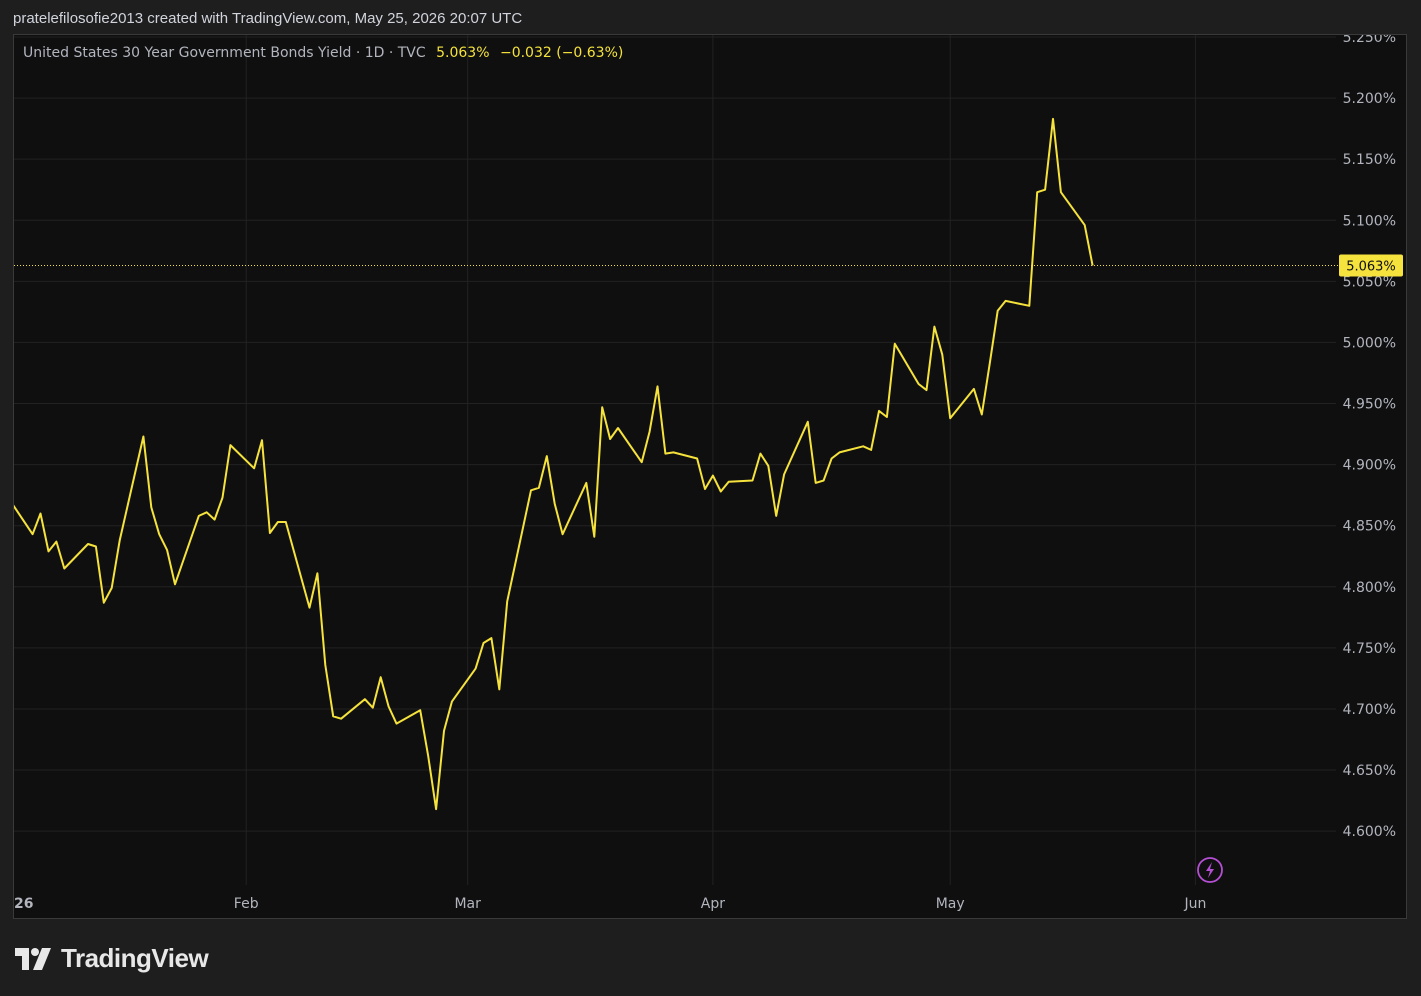 This screenshot has height=996, width=1421. Describe the element at coordinates (1369, 221) in the screenshot. I see `y-tick-label: 5.100%` at that location.